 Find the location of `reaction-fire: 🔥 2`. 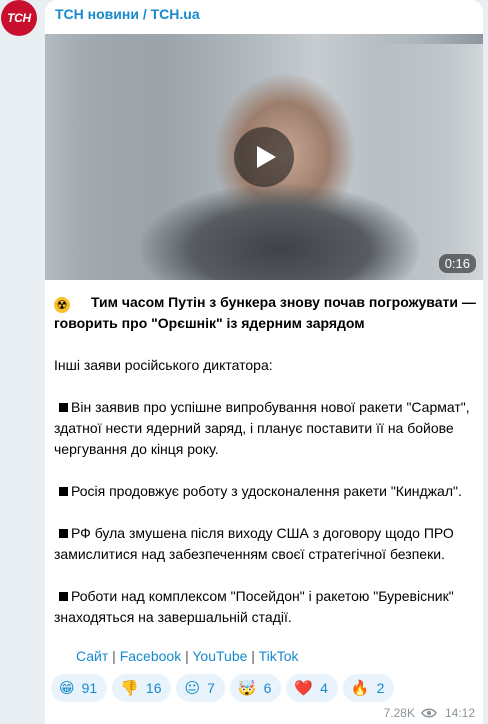

reaction-fire: 🔥 2 is located at coordinates (368, 688).